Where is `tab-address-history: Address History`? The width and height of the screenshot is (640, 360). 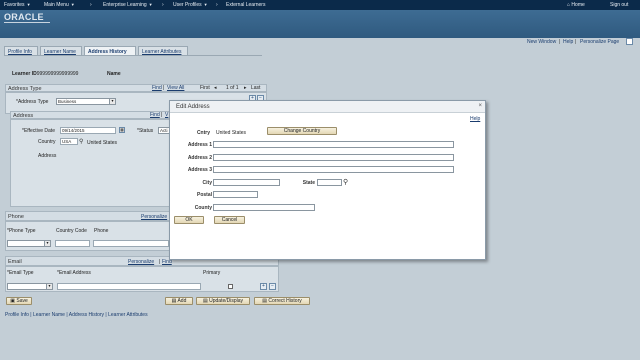 tab-address-history: Address History is located at coordinates (110, 50).